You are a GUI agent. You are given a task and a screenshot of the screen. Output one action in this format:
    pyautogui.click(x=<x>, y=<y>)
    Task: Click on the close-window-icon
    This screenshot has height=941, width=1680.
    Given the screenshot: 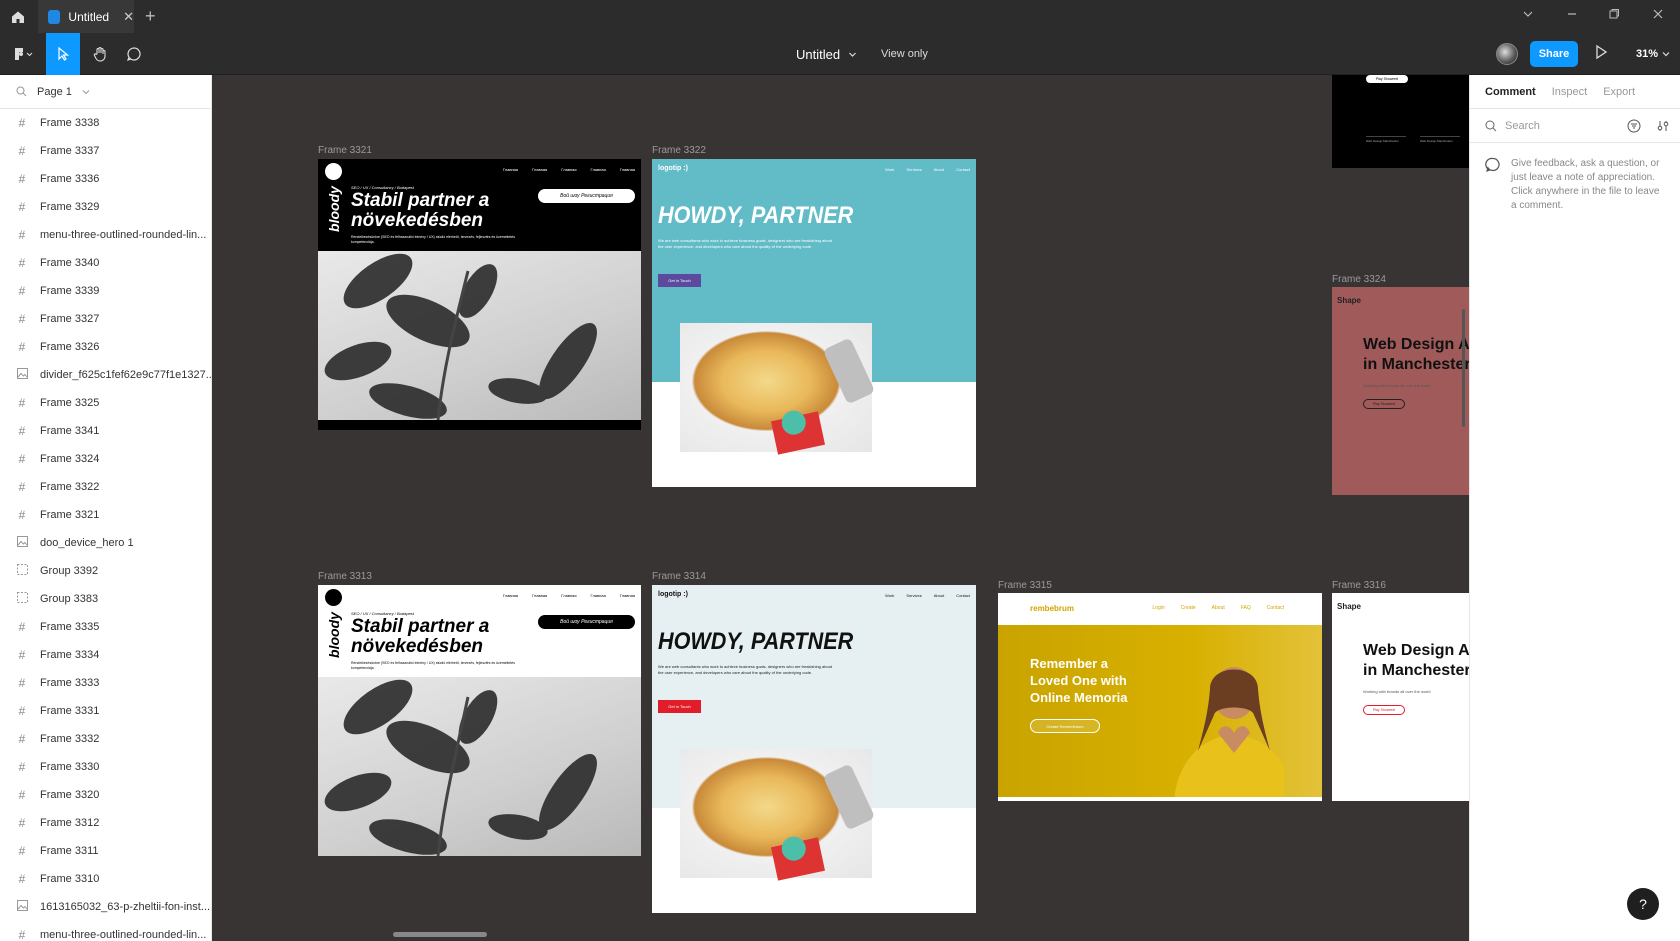 What is the action you would take?
    pyautogui.click(x=1658, y=15)
    